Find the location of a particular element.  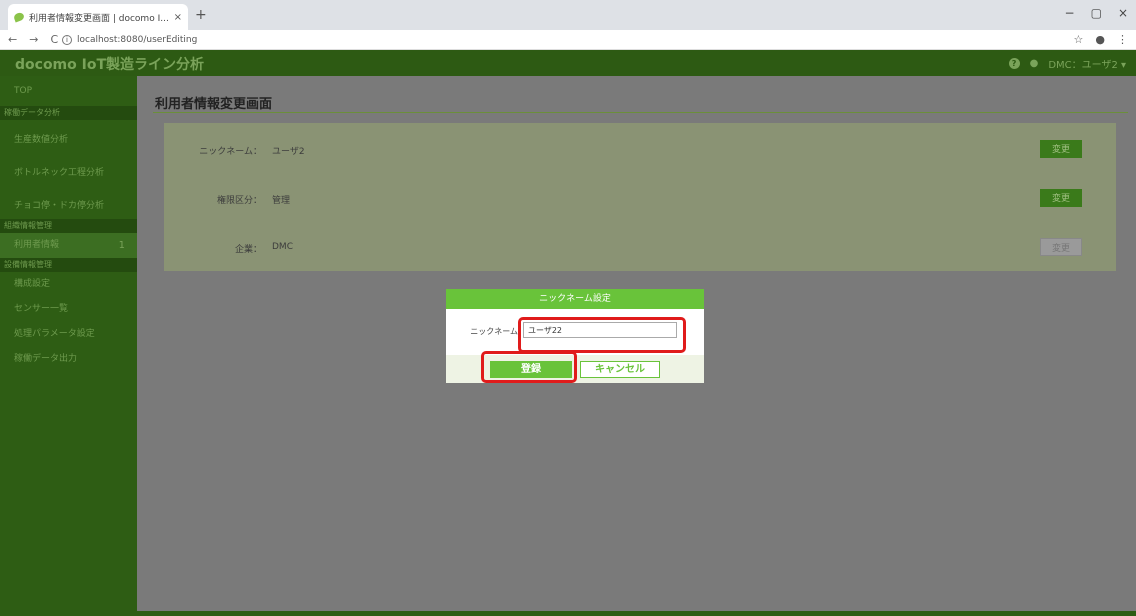

address-bar-actions: ☆ ● ⋮ is located at coordinates (1101, 39).